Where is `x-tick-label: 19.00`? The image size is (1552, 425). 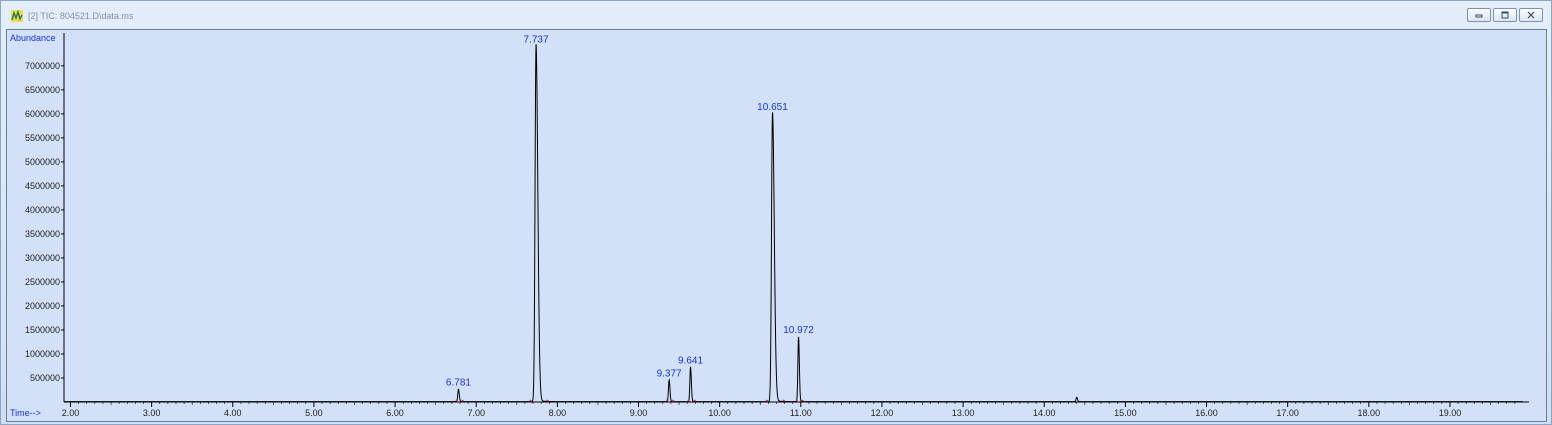 x-tick-label: 19.00 is located at coordinates (1450, 413).